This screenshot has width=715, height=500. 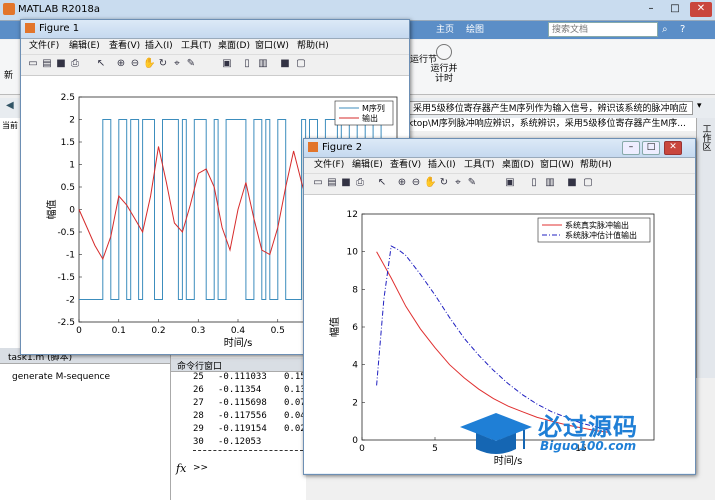 What do you see at coordinates (699, 106) in the screenshot?
I see `chevron-down-icon: ▾` at bounding box center [699, 106].